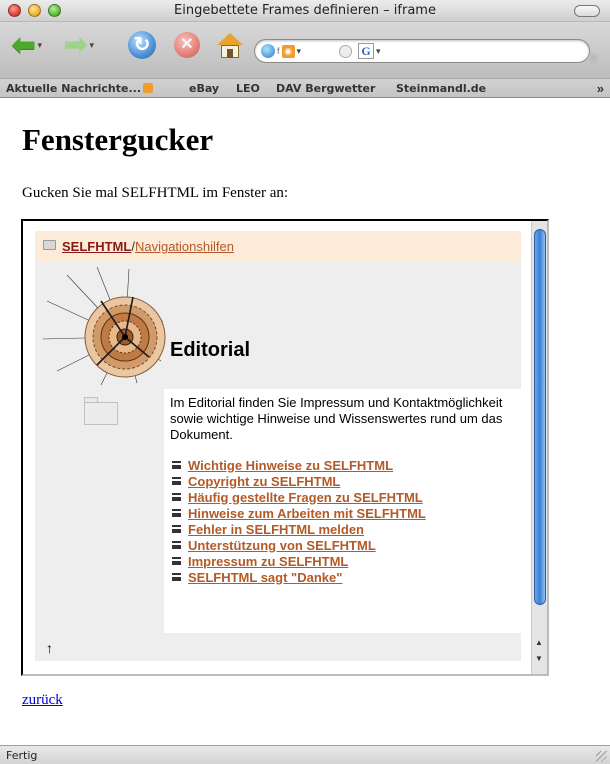  Describe the element at coordinates (104, 326) in the screenshot. I see `selfhtml-logo-icon` at that location.